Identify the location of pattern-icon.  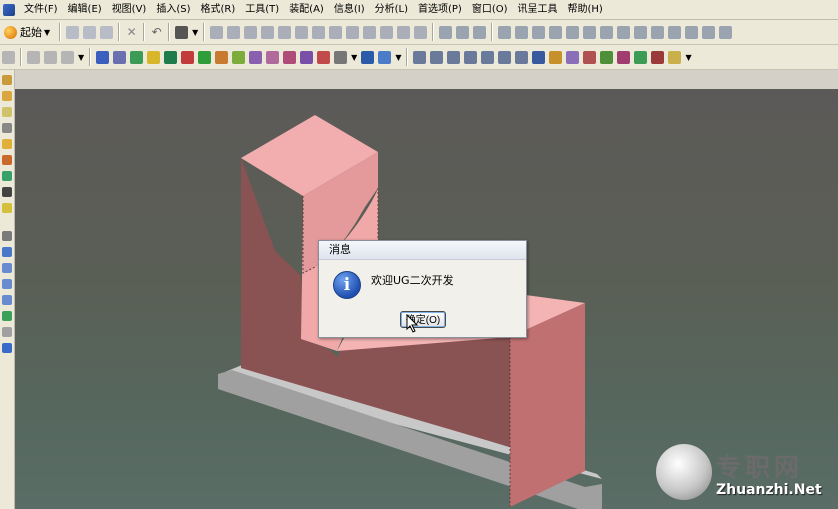
(641, 32).